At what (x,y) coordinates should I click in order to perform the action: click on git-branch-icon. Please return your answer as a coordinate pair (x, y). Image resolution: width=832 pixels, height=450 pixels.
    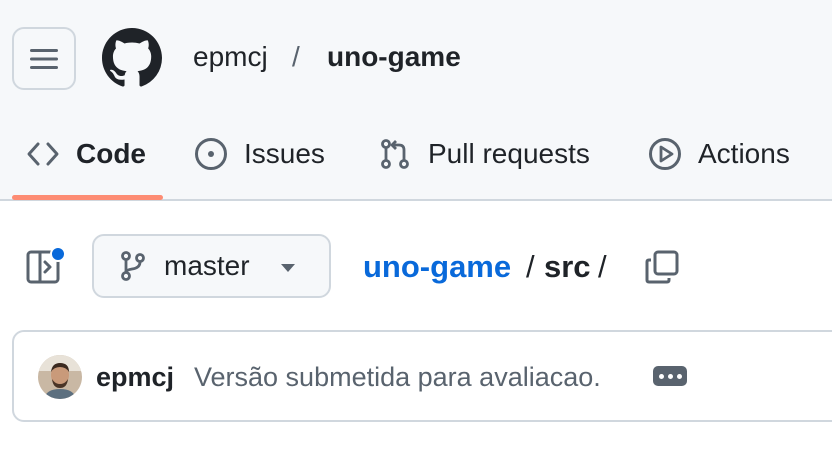
    Looking at the image, I should click on (133, 266).